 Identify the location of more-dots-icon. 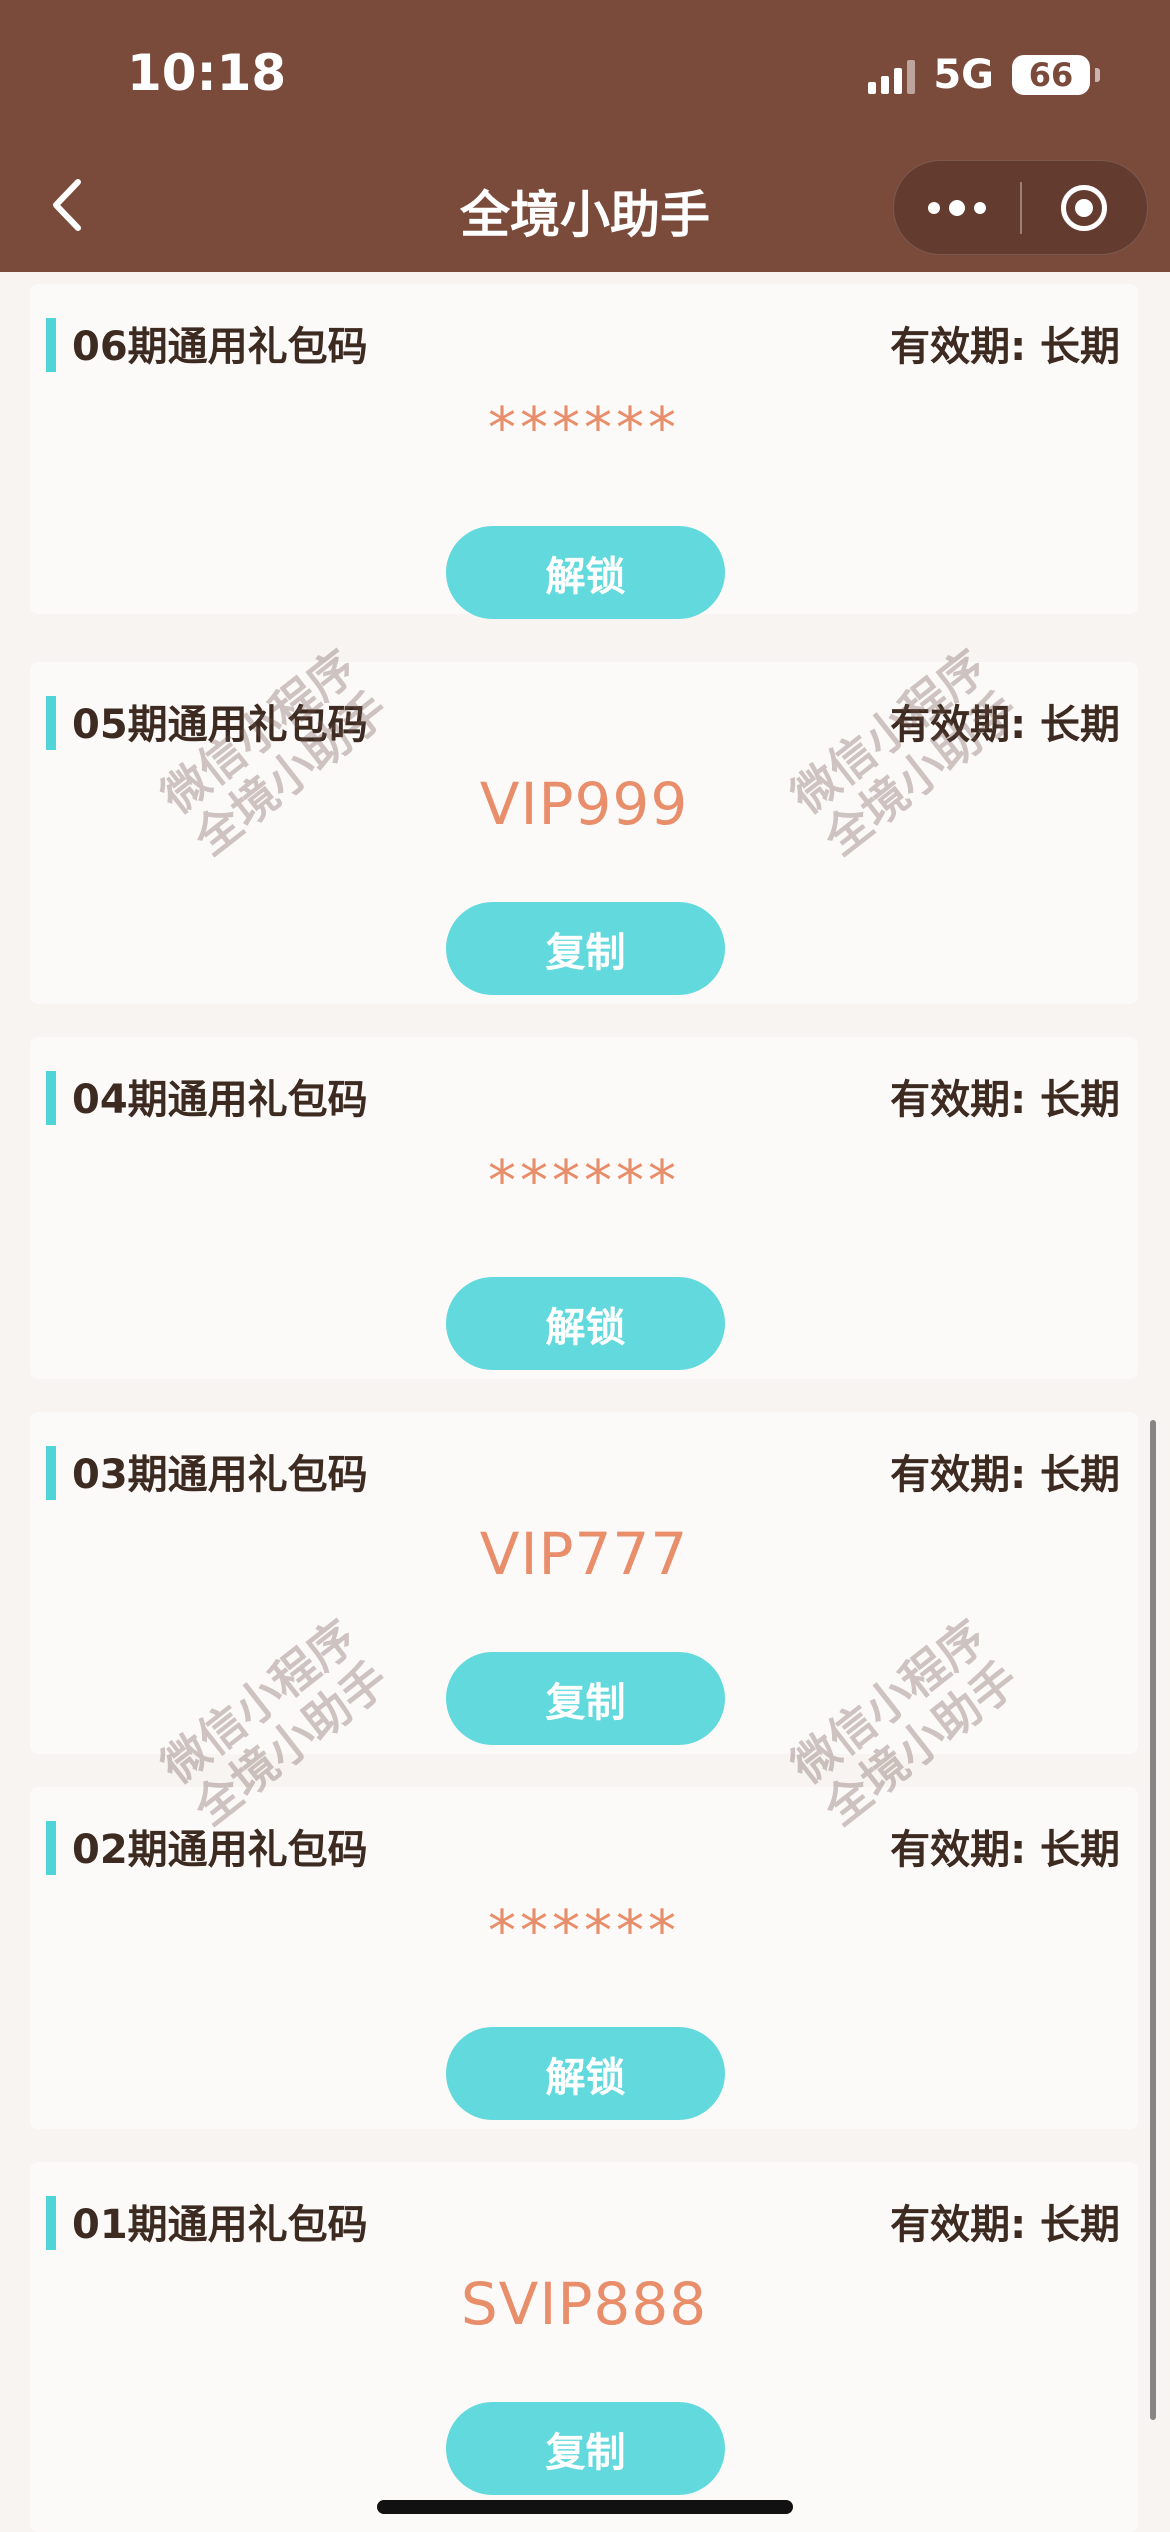
(956, 207).